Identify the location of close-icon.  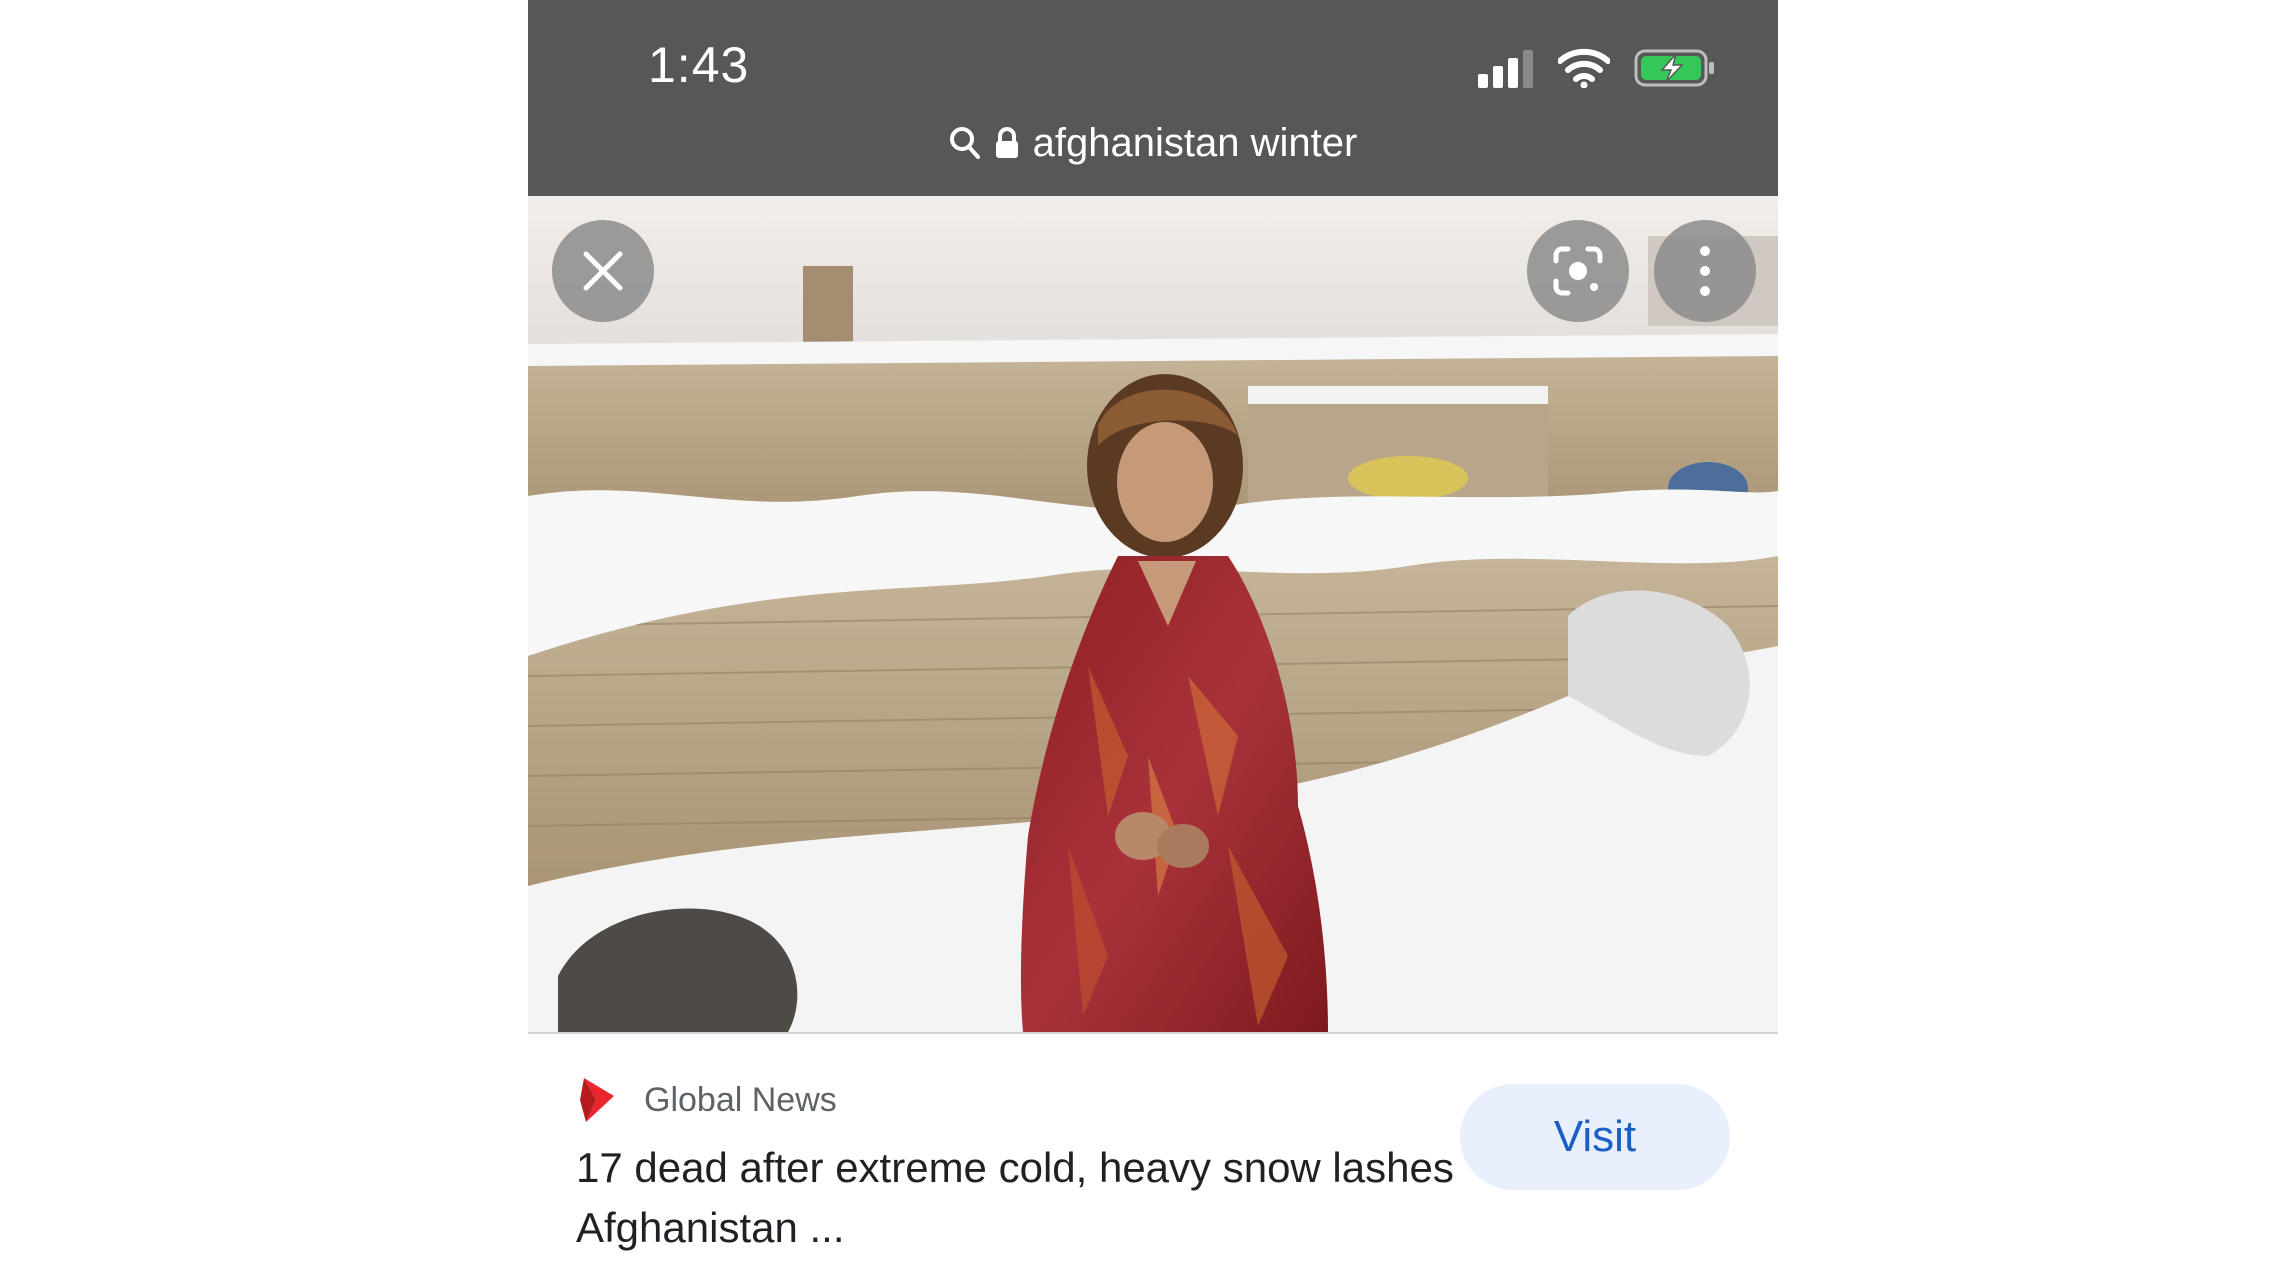
(603, 271).